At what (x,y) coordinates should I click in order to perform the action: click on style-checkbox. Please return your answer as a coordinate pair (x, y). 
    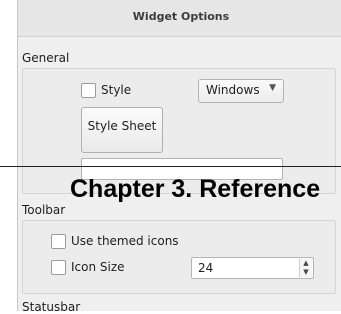
    Looking at the image, I should click on (88, 90).